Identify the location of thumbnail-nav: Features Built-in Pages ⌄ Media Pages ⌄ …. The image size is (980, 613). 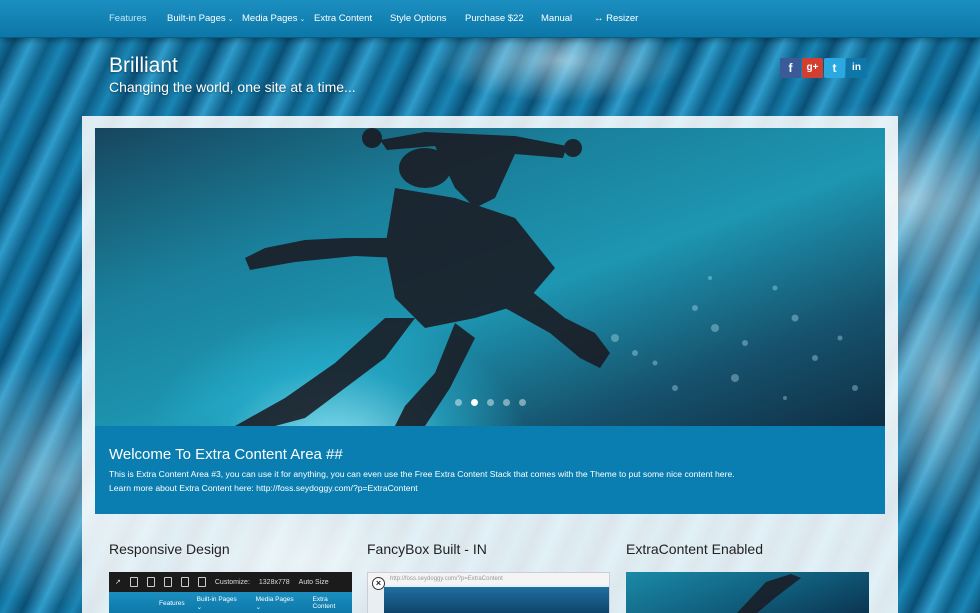
(230, 602).